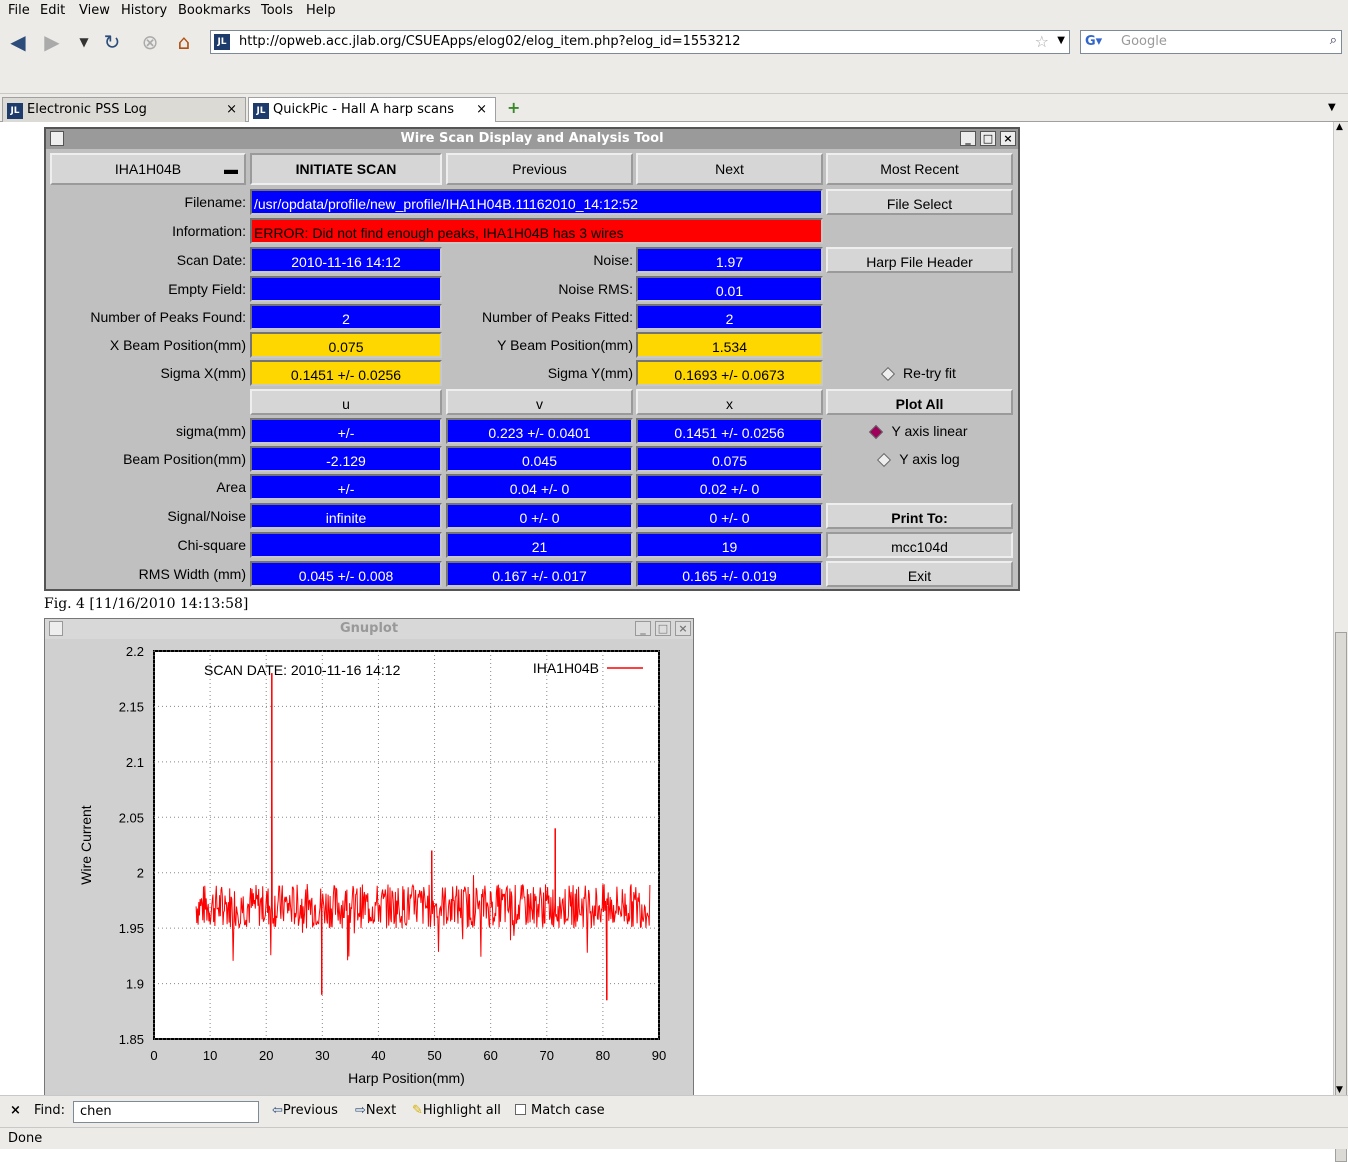  I want to click on harp-select: IHA1H04B ▬, so click(148, 169).